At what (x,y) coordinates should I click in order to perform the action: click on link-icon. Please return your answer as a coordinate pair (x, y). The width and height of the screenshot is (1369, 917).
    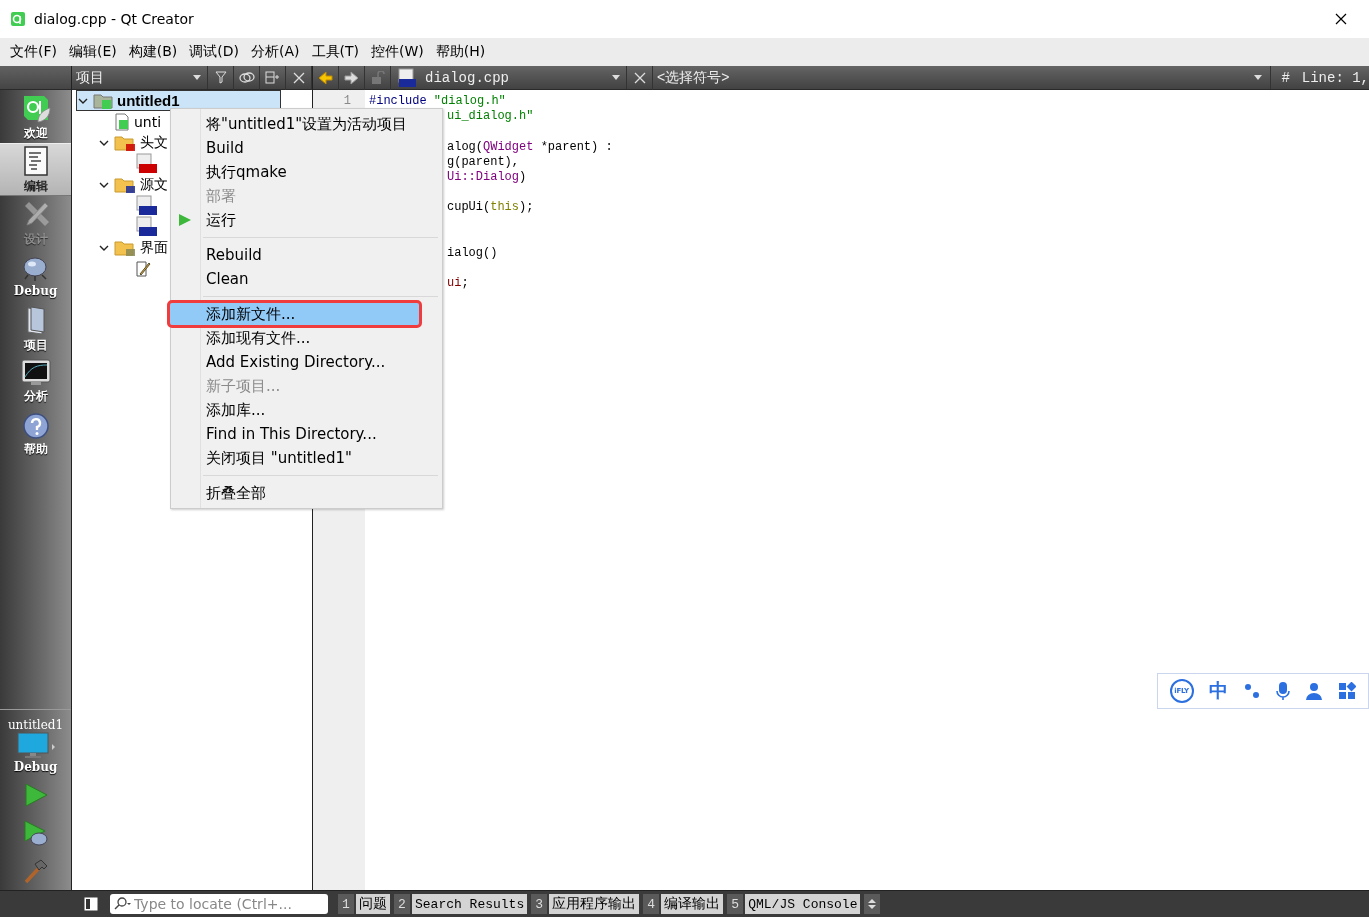
    Looking at the image, I should click on (246, 77).